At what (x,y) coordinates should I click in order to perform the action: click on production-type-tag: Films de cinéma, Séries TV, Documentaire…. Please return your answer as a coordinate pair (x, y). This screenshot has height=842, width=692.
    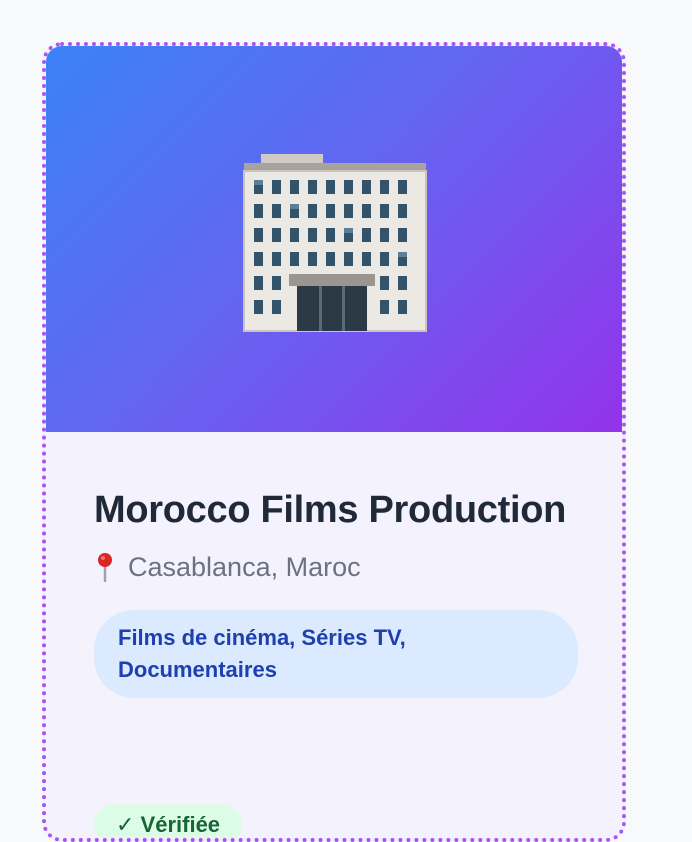
    Looking at the image, I should click on (336, 654).